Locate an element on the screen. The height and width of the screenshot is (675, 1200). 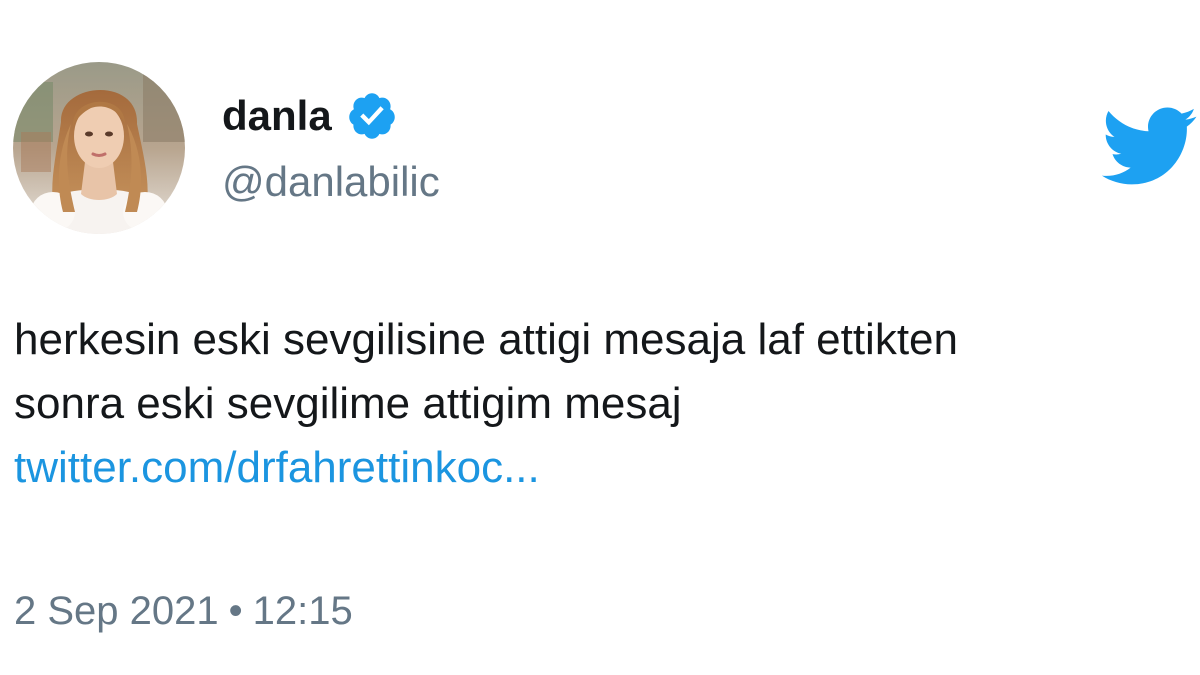
tweet-date: 2 Sep 2021 is located at coordinates (116, 611).